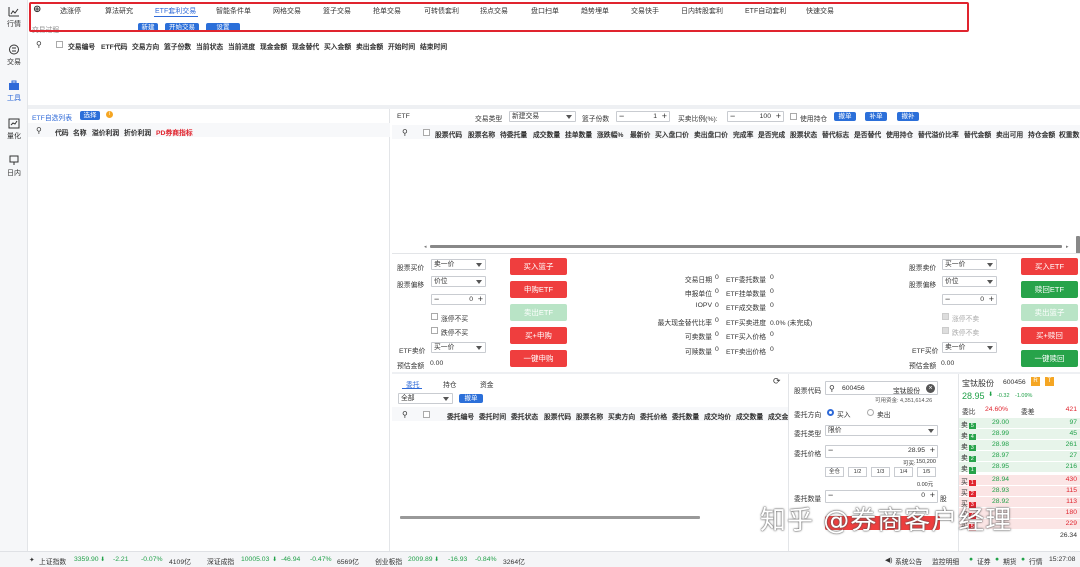 Image resolution: width=1080 pixels, height=567 pixels. I want to click on fraction-third: 1/3, so click(880, 472).